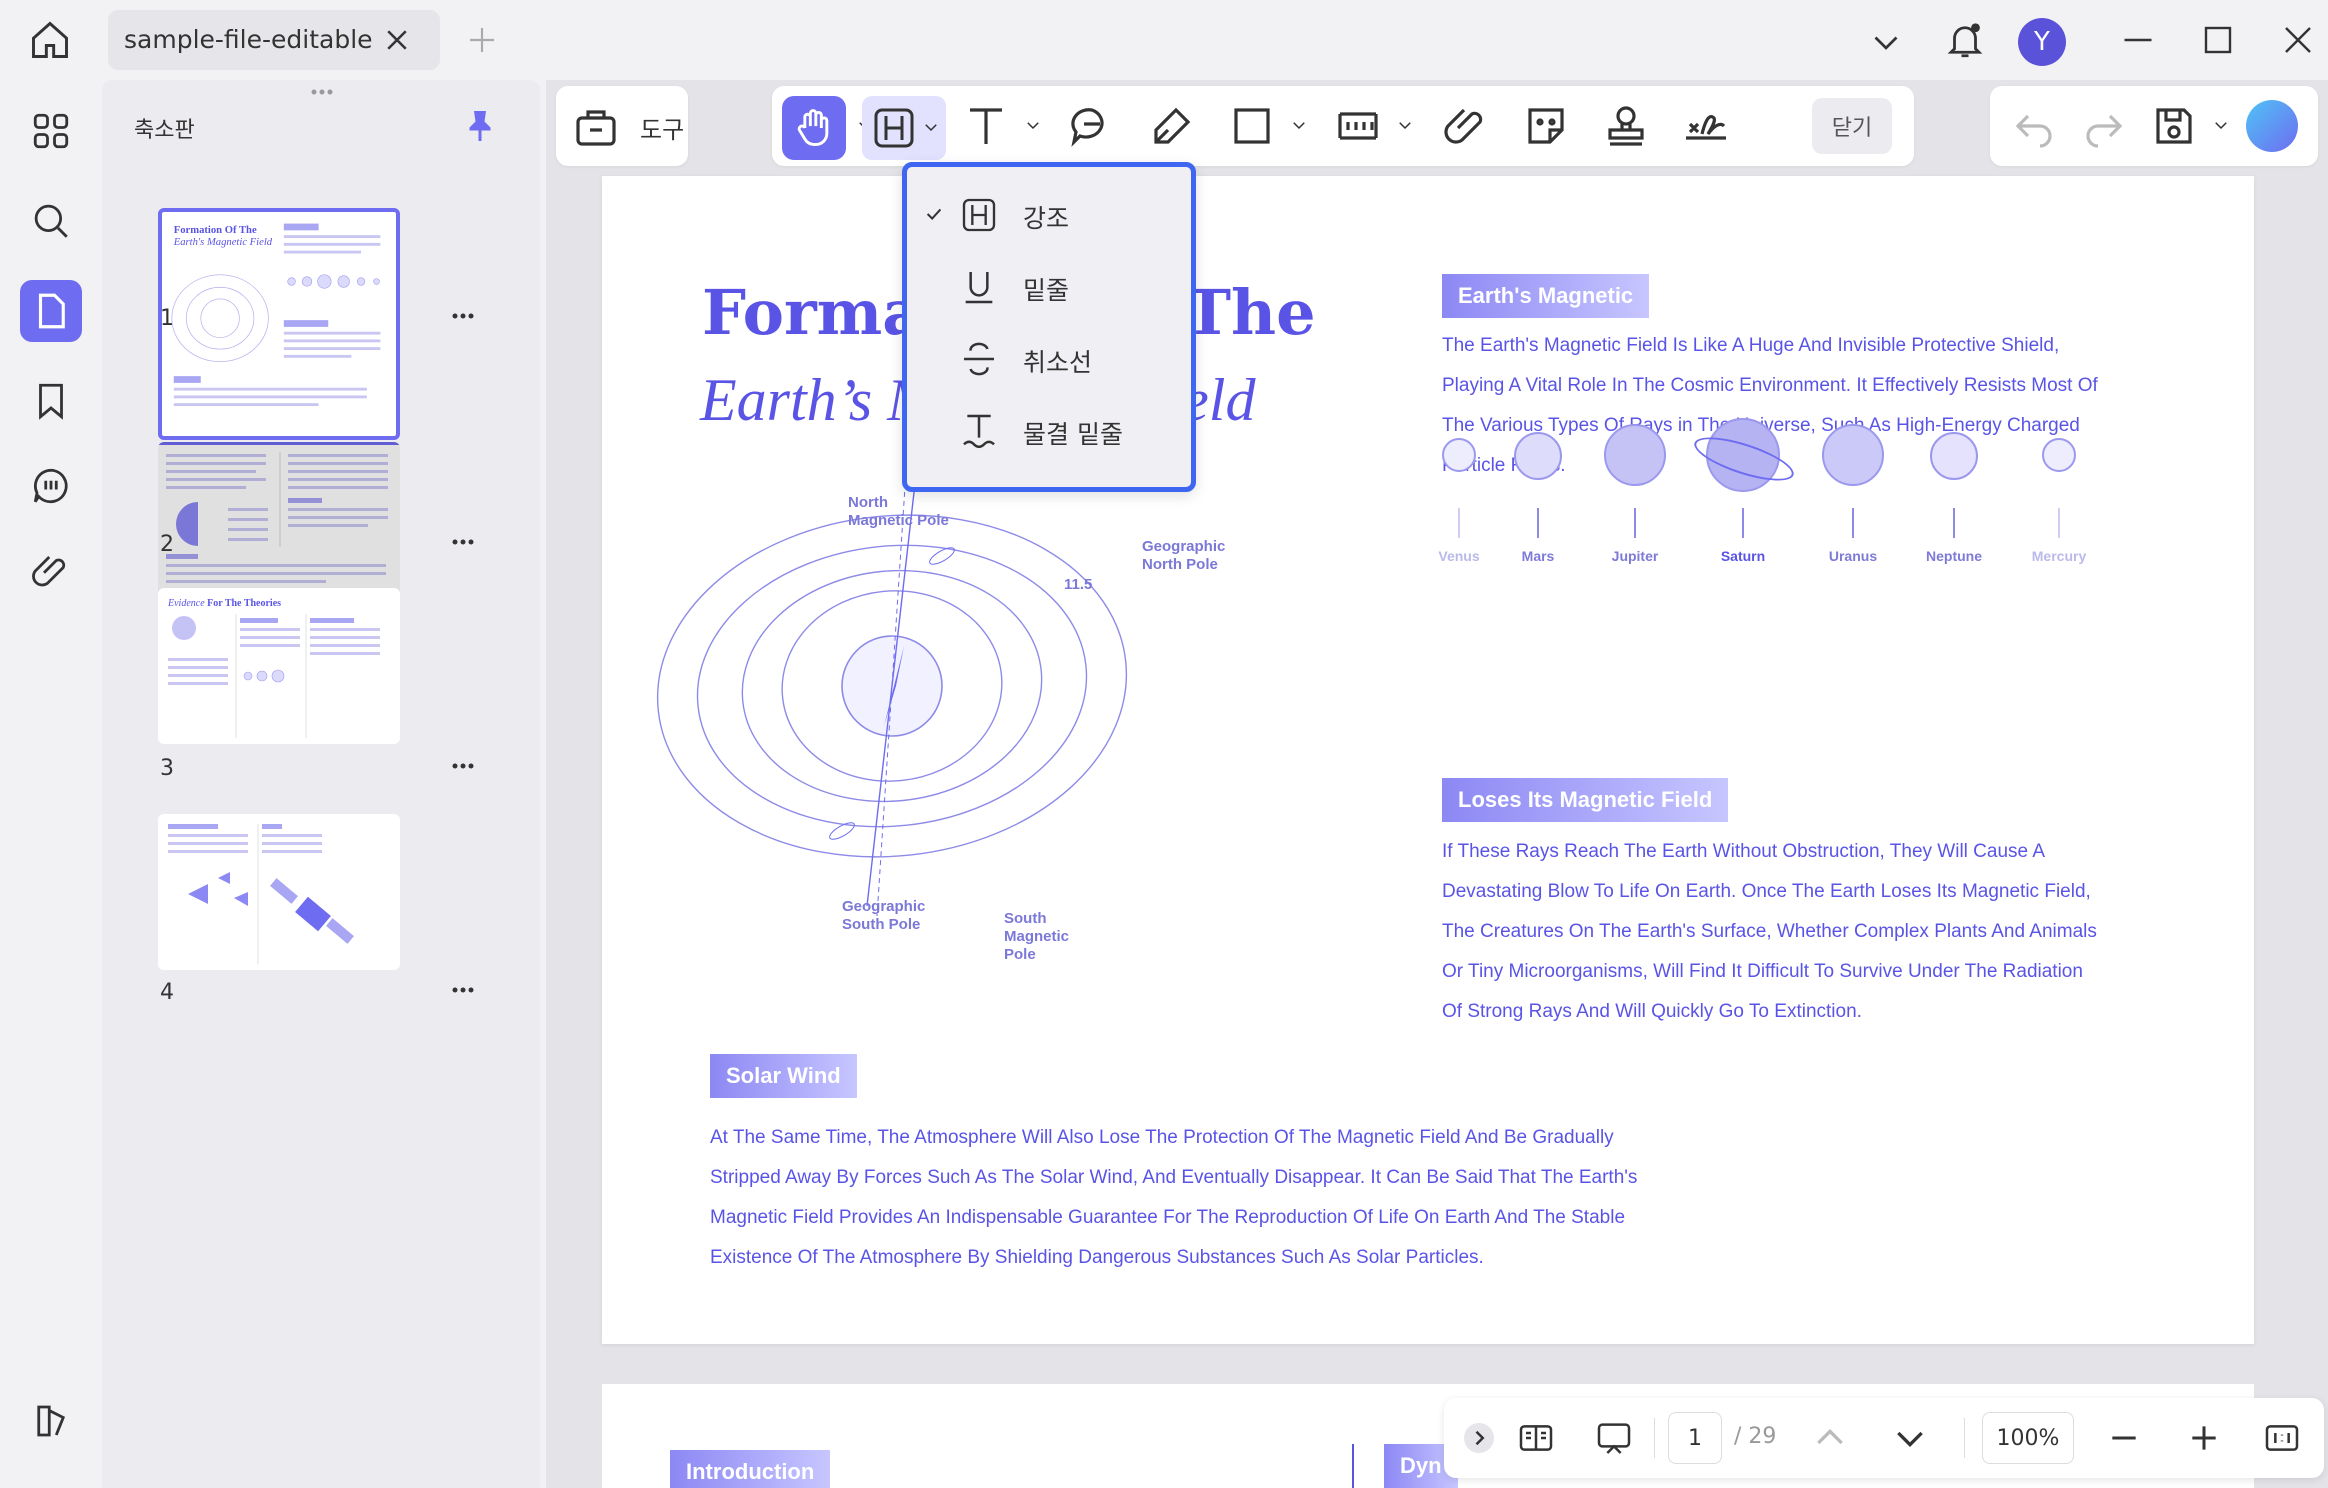  I want to click on section-heading-magnetic: Earth's Magnetic, so click(1546, 296).